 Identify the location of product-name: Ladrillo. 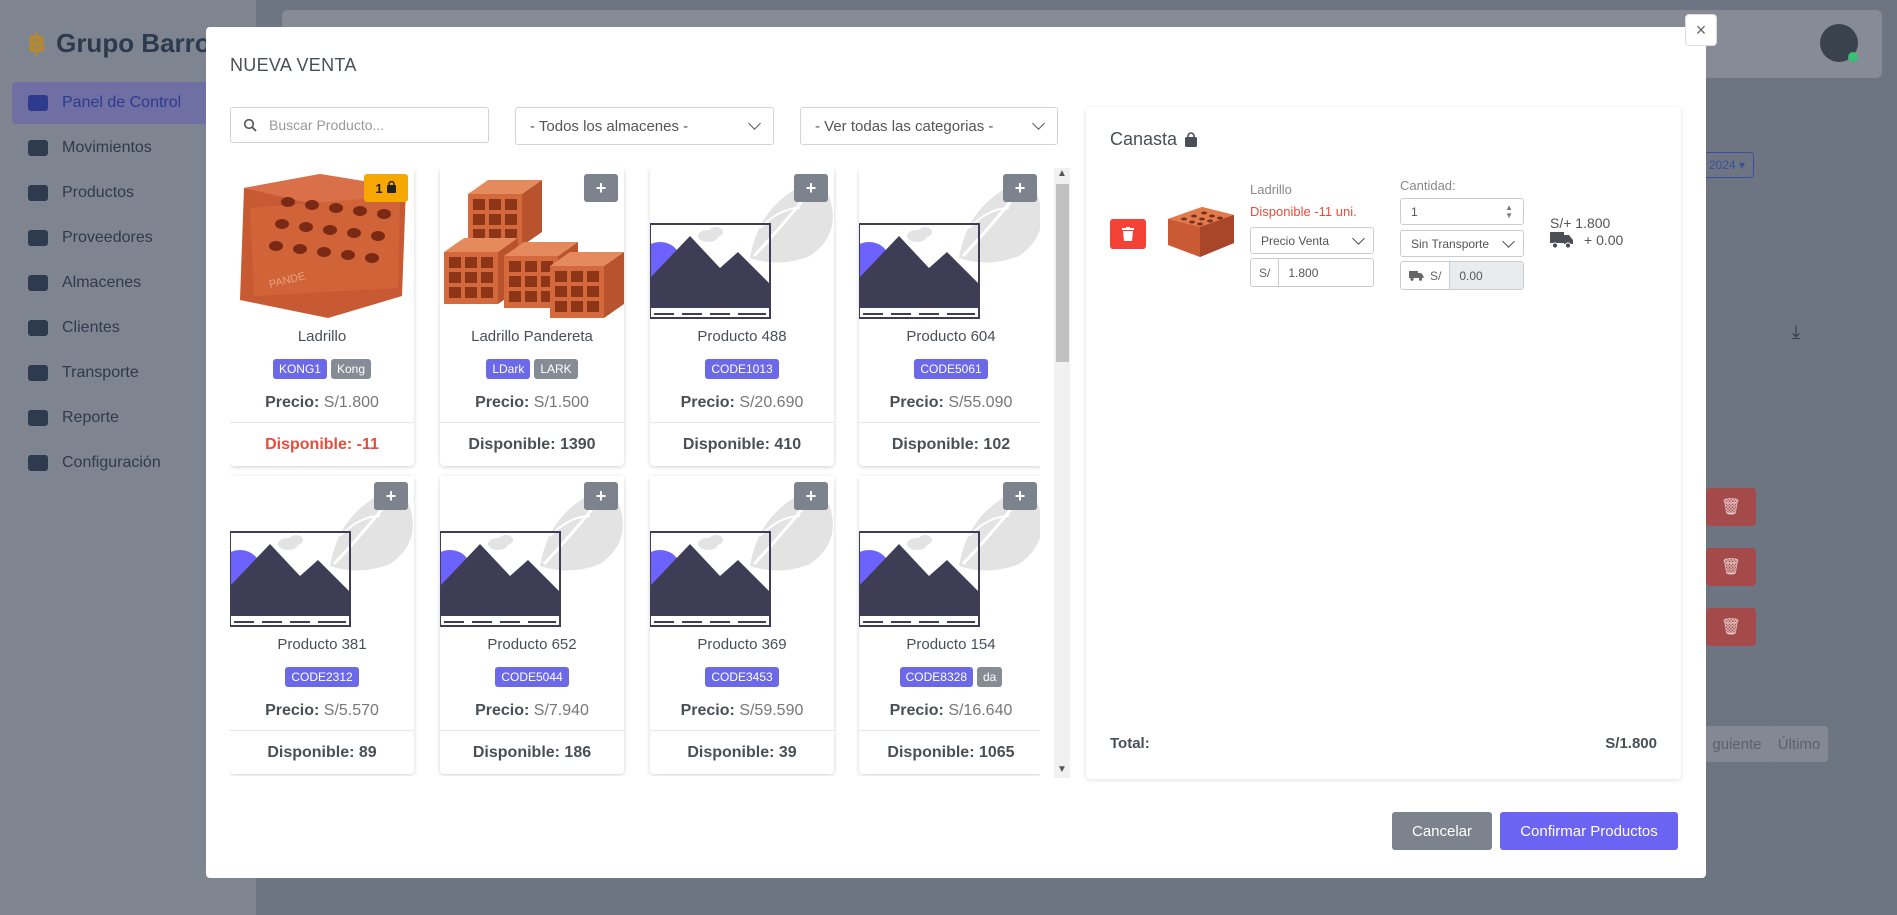
(322, 336).